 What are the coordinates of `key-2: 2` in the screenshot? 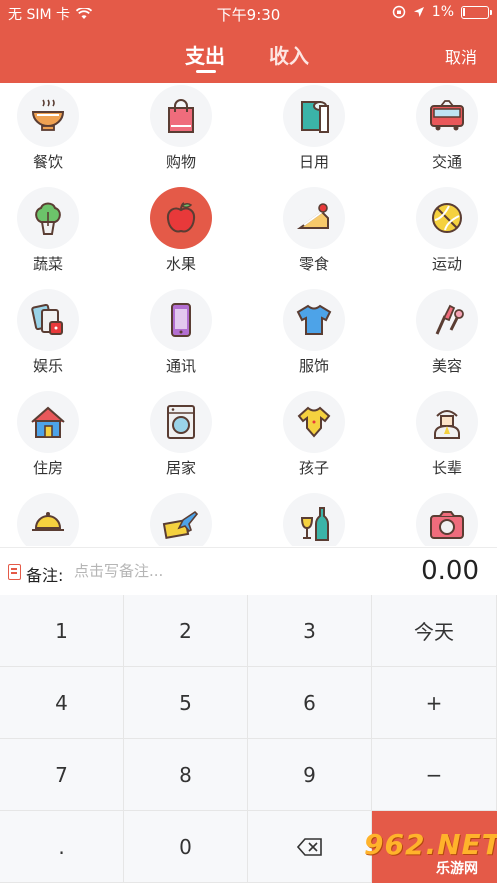 It's located at (186, 631).